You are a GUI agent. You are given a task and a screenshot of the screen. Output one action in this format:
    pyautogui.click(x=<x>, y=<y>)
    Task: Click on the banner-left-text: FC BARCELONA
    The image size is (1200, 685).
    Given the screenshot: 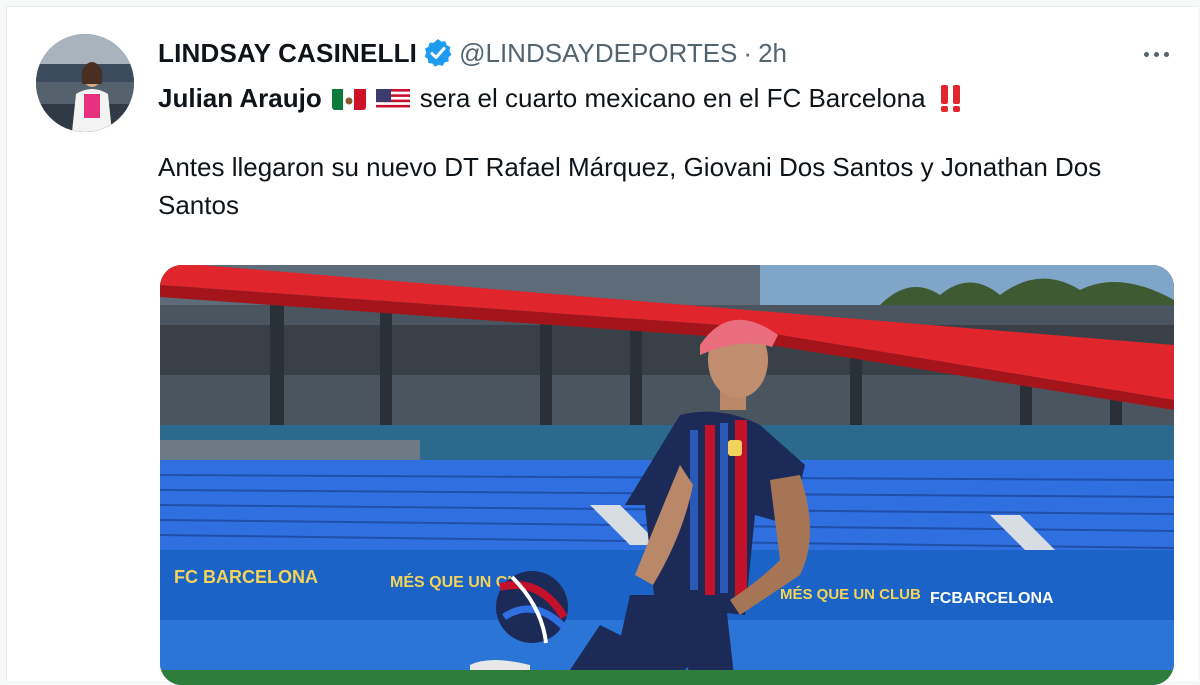 What is the action you would take?
    pyautogui.click(x=246, y=577)
    